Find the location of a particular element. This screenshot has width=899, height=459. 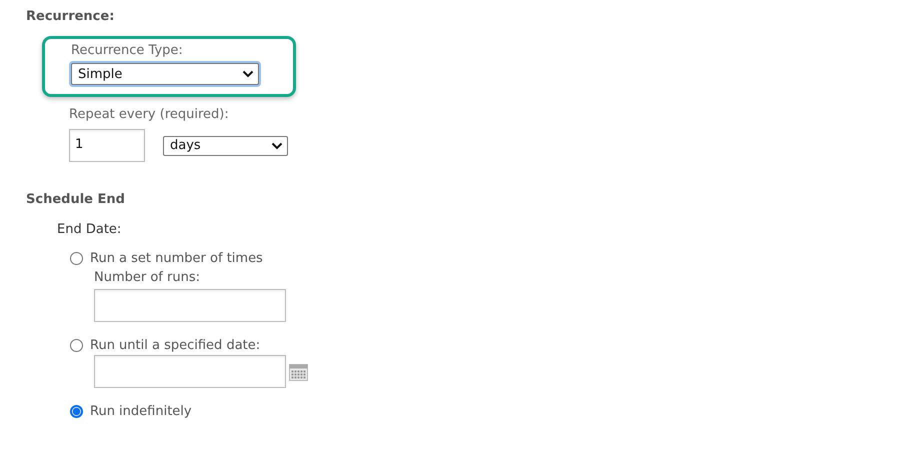

option-label: Run a set number of times is located at coordinates (176, 258).